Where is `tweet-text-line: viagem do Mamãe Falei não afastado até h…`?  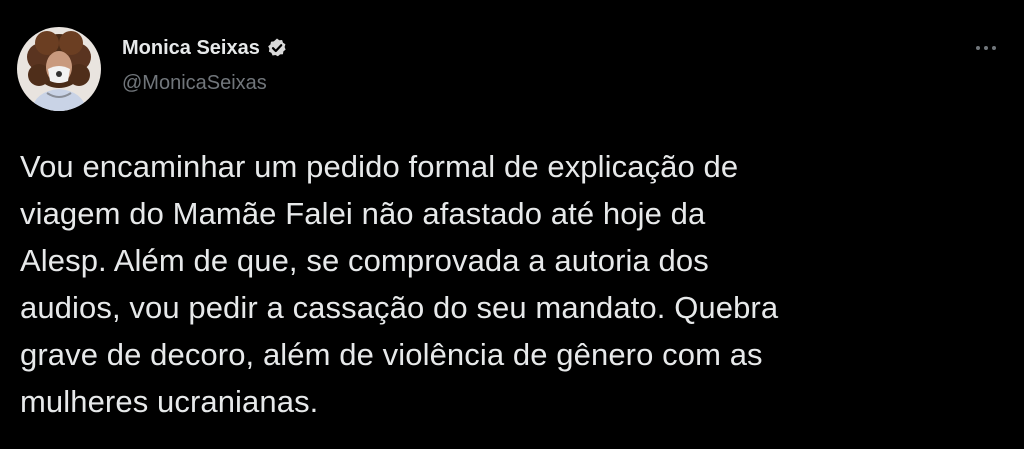
tweet-text-line: viagem do Mamãe Falei não afastado até h… is located at coordinates (363, 213).